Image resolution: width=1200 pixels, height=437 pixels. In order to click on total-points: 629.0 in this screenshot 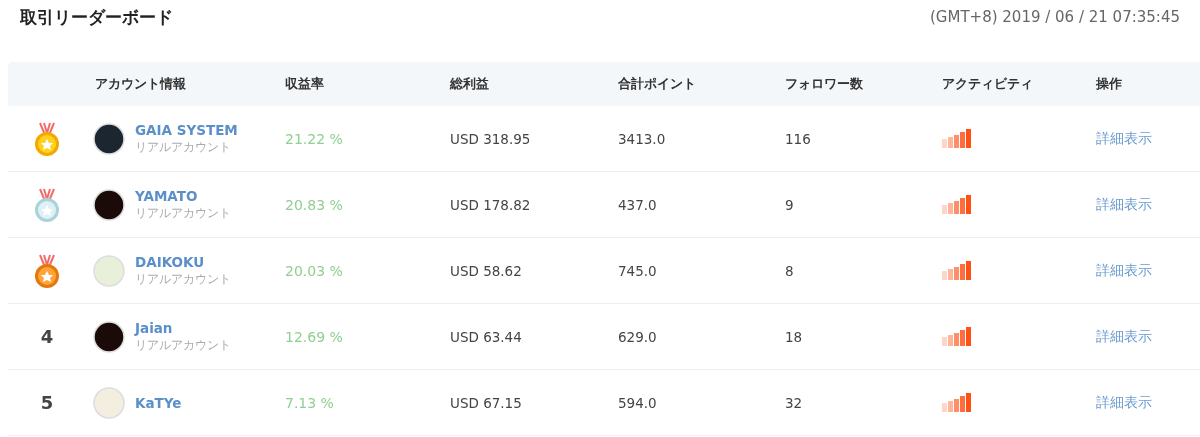, I will do `click(637, 336)`.